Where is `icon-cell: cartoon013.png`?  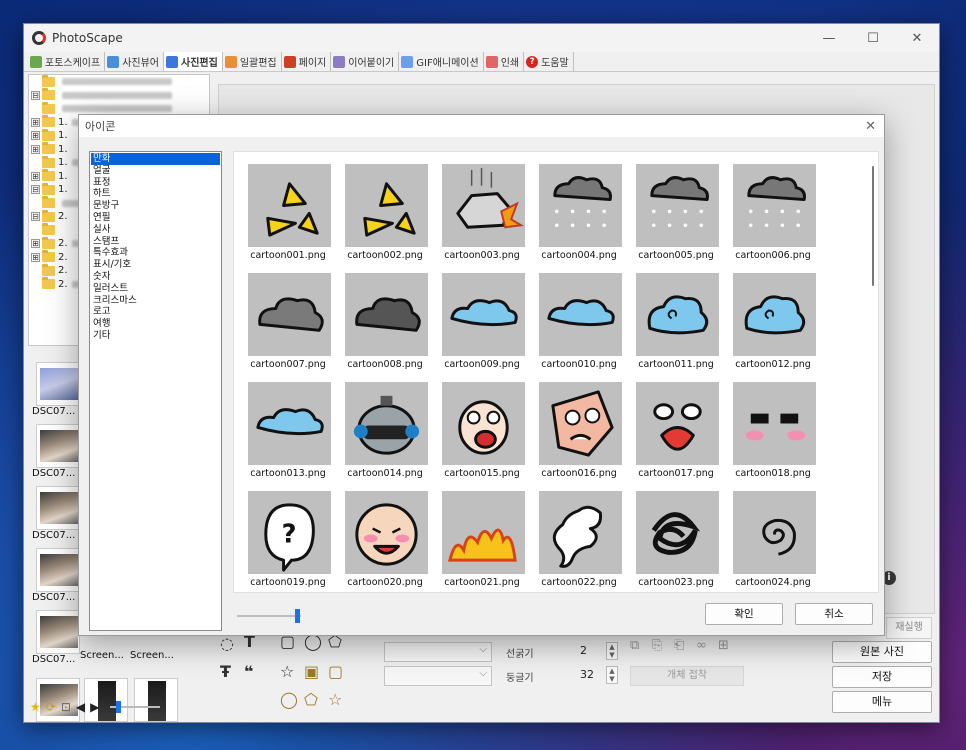
icon-cell: cartoon013.png is located at coordinates (289, 432).